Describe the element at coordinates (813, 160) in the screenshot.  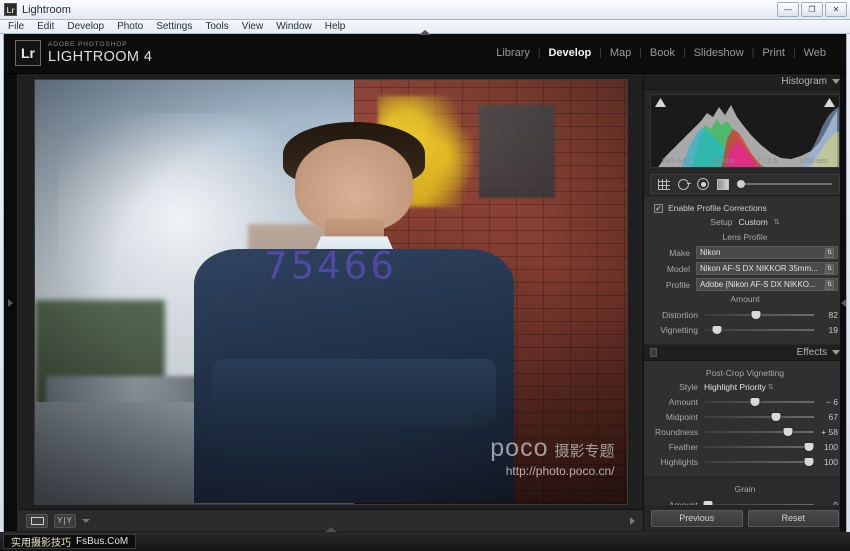
I see `metadata-shutter-speed: 1/50 sec` at that location.